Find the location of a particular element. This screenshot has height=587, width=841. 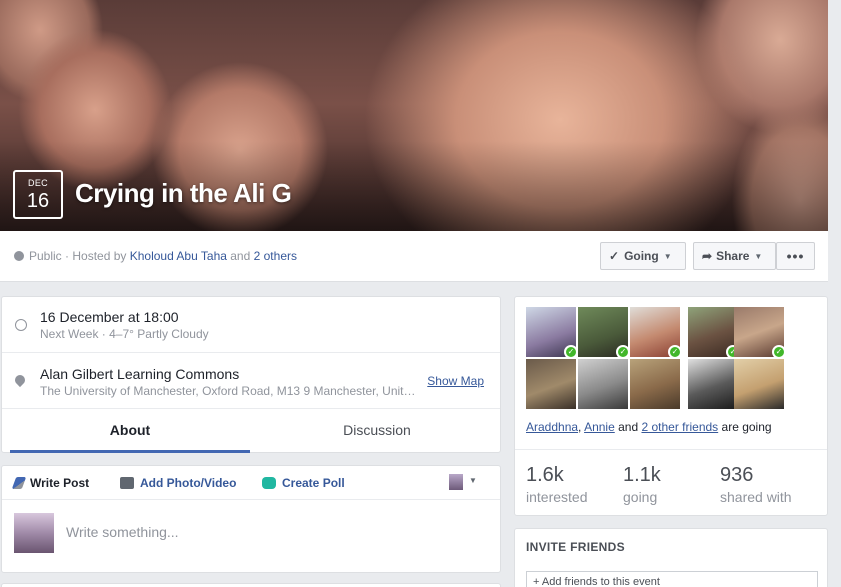

tab-discussion: Discussion is located at coordinates (377, 431).